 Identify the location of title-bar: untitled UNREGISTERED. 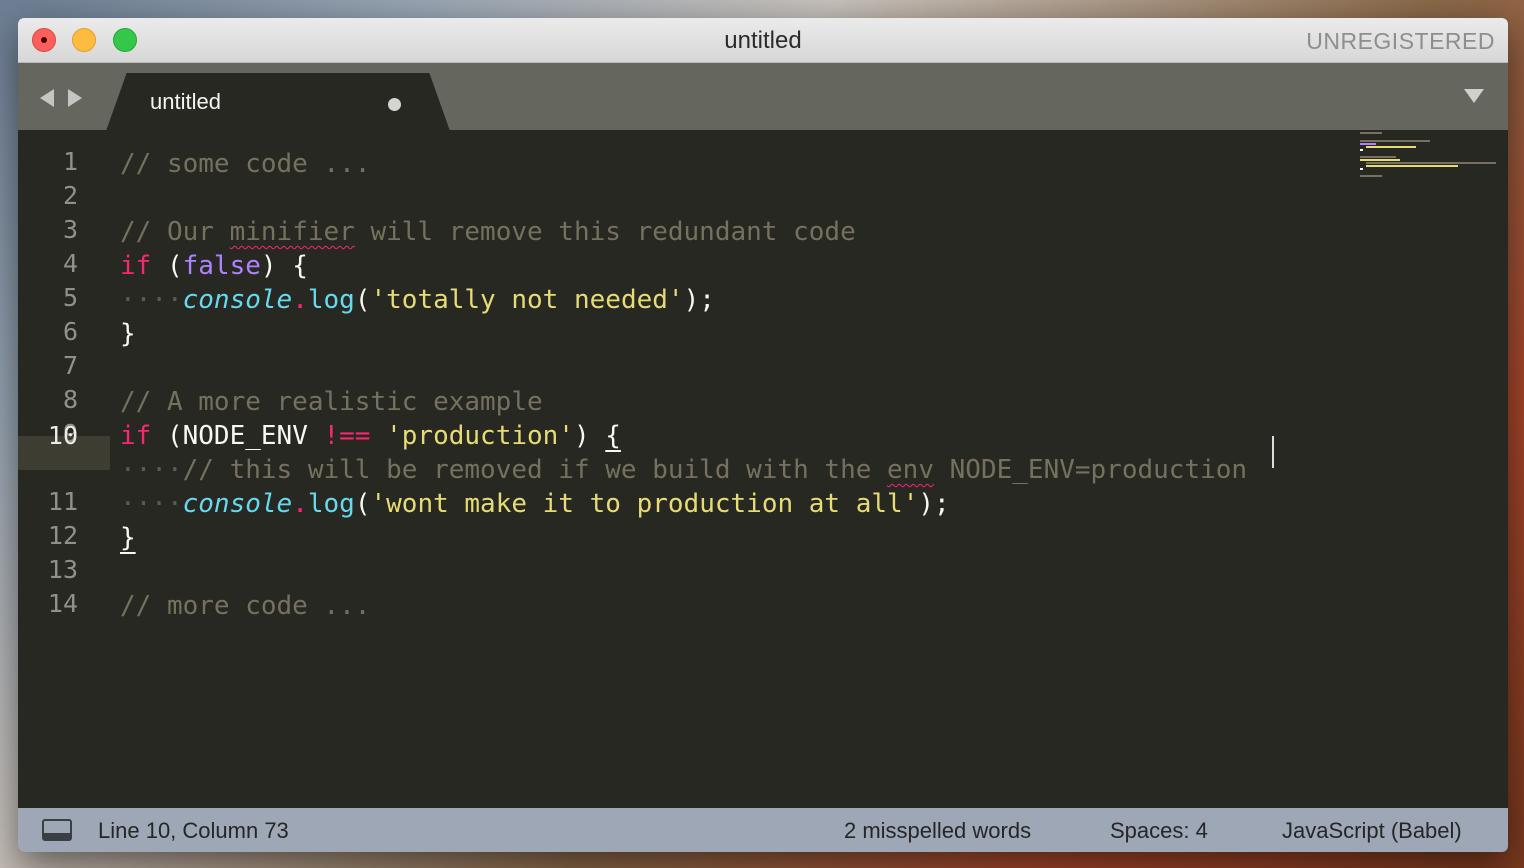
(763, 40).